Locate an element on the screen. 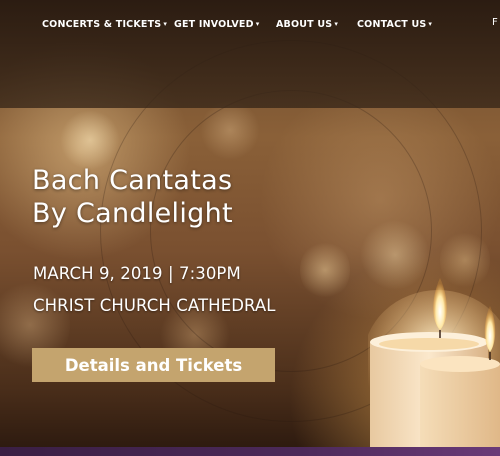 The image size is (500, 456). nav-item-label: CONCERTS & TICKETS is located at coordinates (102, 24).